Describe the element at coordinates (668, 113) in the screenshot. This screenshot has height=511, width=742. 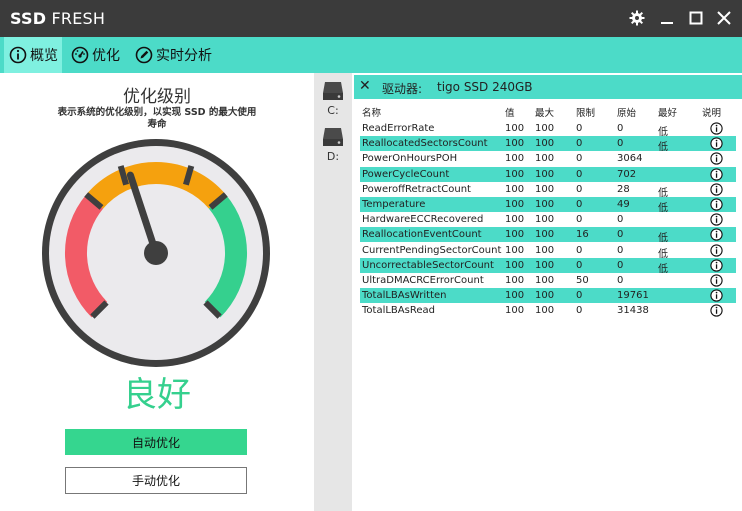
I see `header-best: 最好` at that location.